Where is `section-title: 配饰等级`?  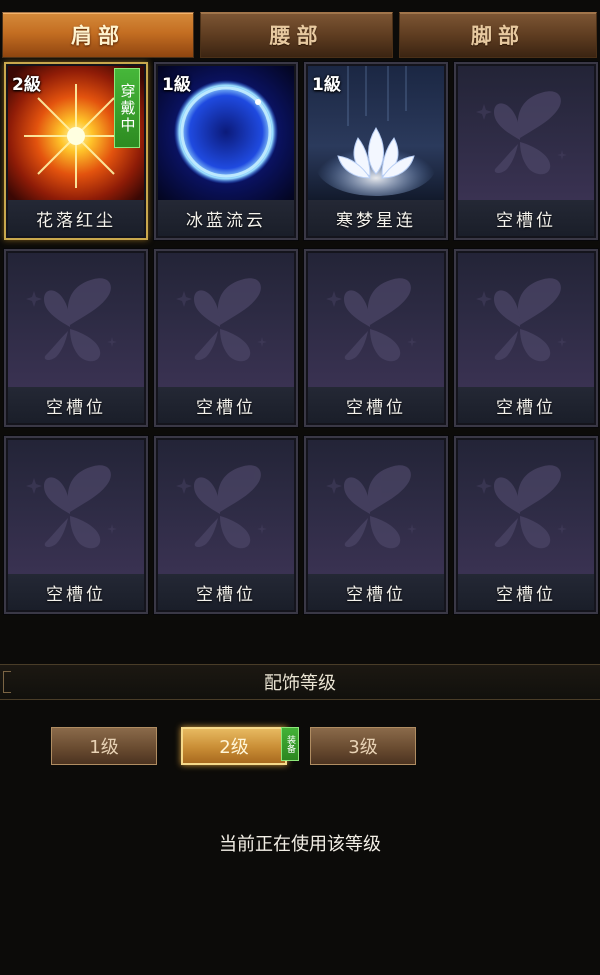
section-title: 配饰等级 is located at coordinates (300, 683).